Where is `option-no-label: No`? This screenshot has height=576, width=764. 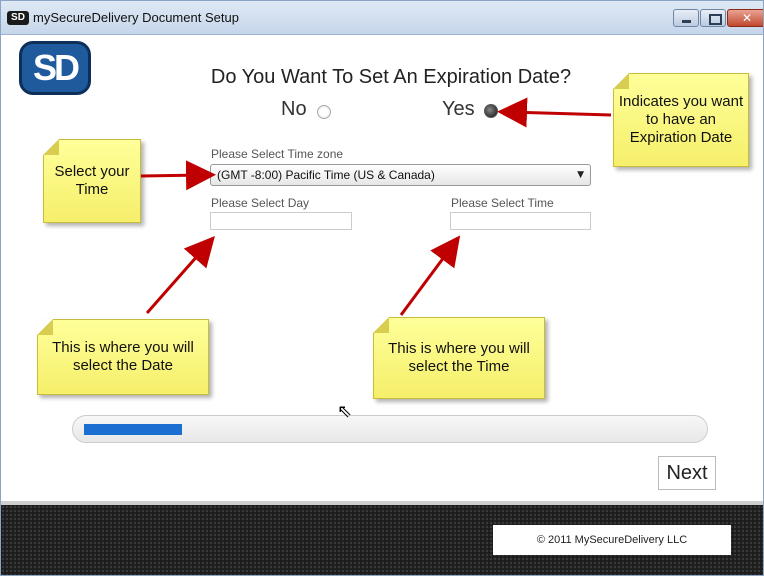 option-no-label: No is located at coordinates (294, 109).